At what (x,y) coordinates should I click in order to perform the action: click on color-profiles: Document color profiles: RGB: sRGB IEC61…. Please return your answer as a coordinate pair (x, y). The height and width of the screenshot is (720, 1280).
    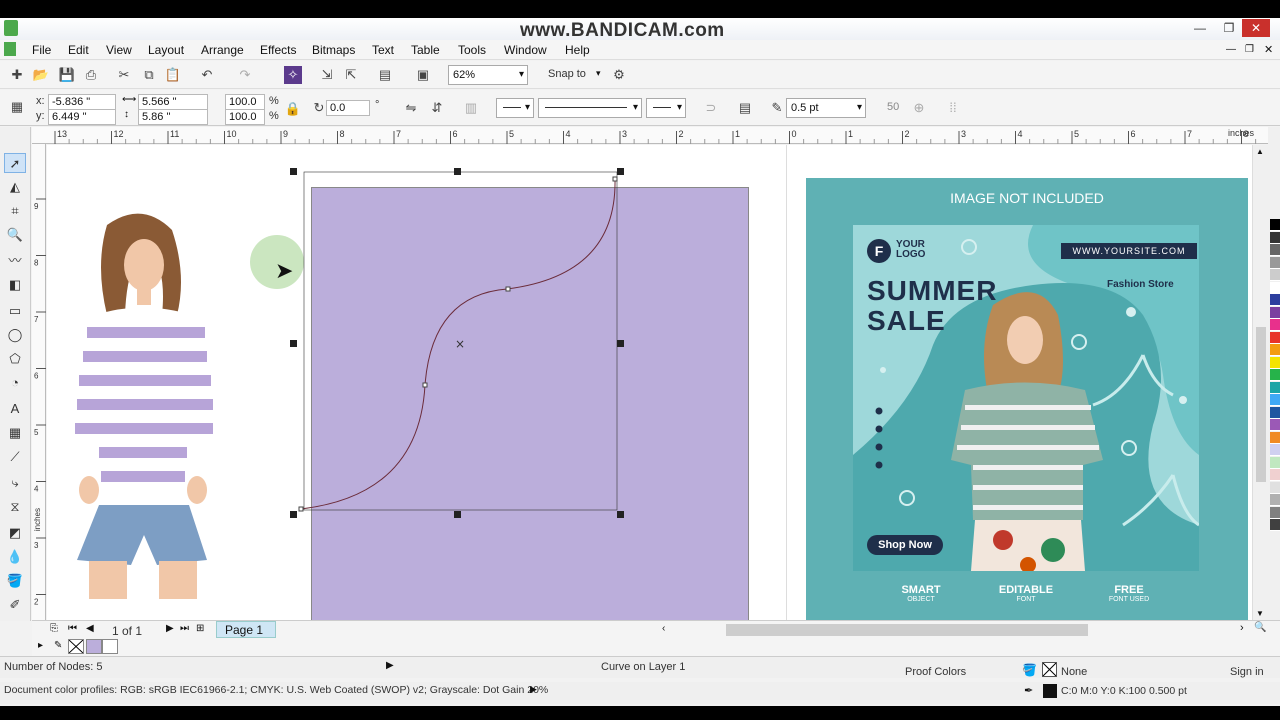
    Looking at the image, I should click on (276, 690).